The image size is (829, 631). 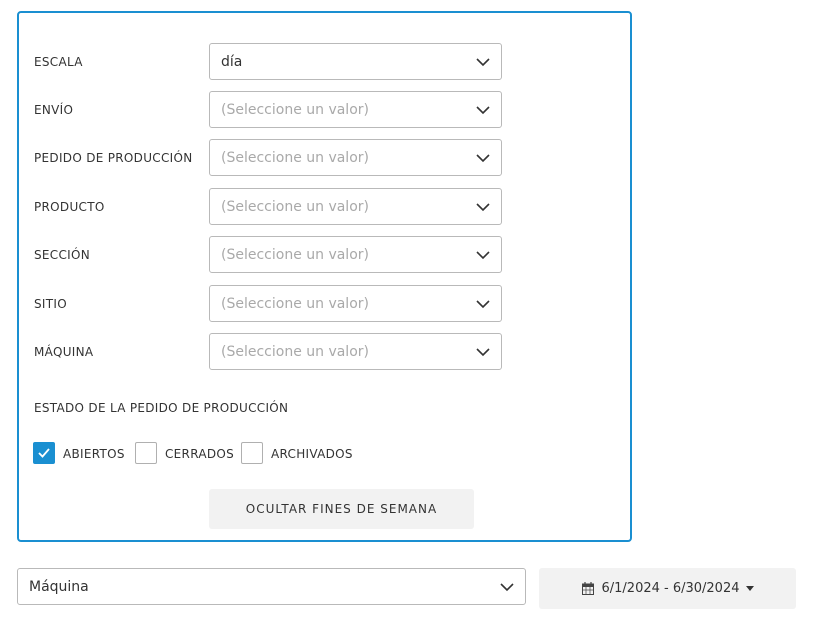 I want to click on sitio-select-placeholder: (Seleccione un valor), so click(x=295, y=303).